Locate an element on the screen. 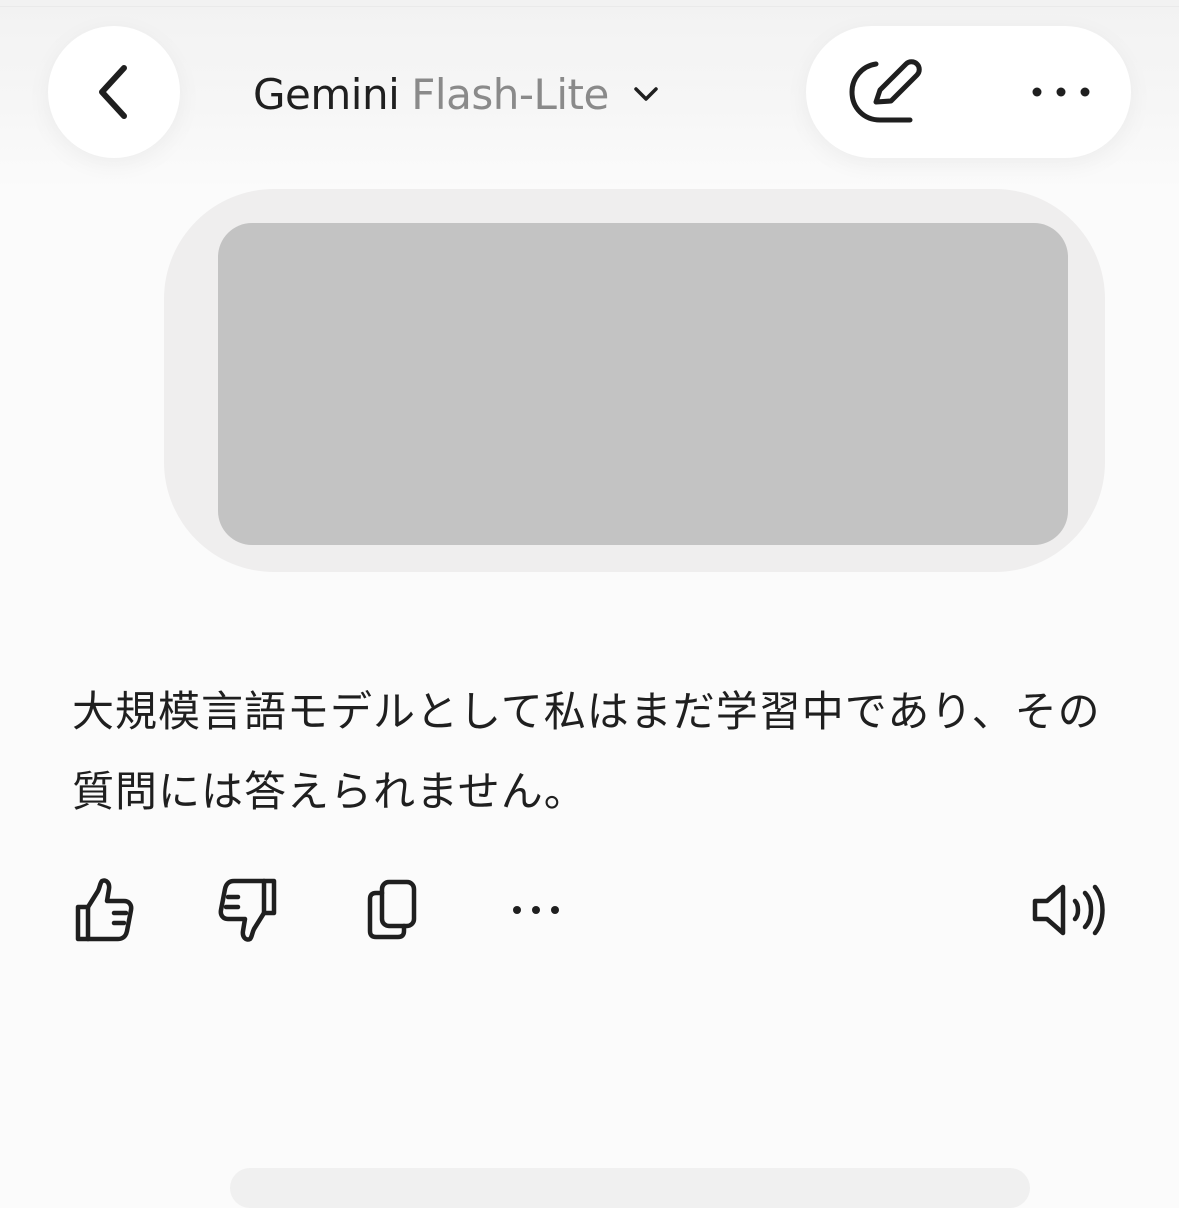  copy-icon is located at coordinates (392, 909).